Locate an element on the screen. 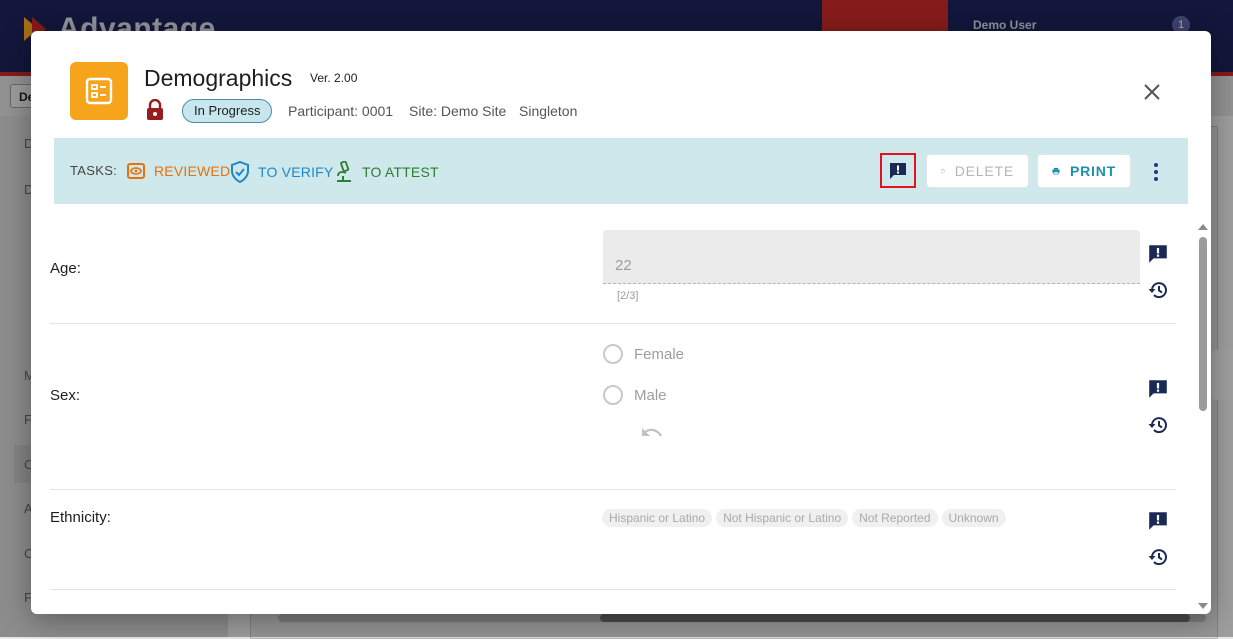  delete-button: DELETE is located at coordinates (977, 171).